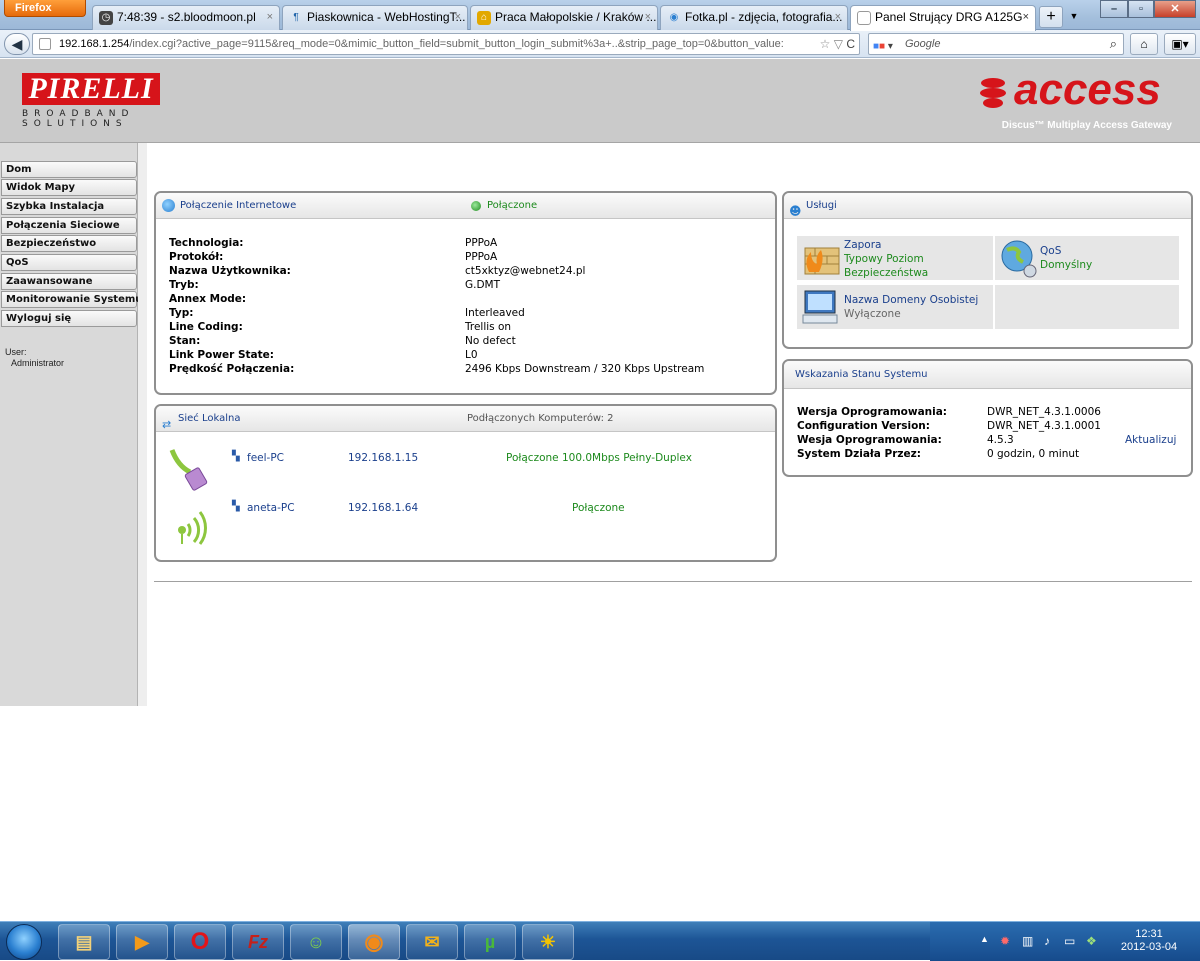 The width and height of the screenshot is (1200, 961). I want to click on search-placeholder: Google, so click(923, 44).